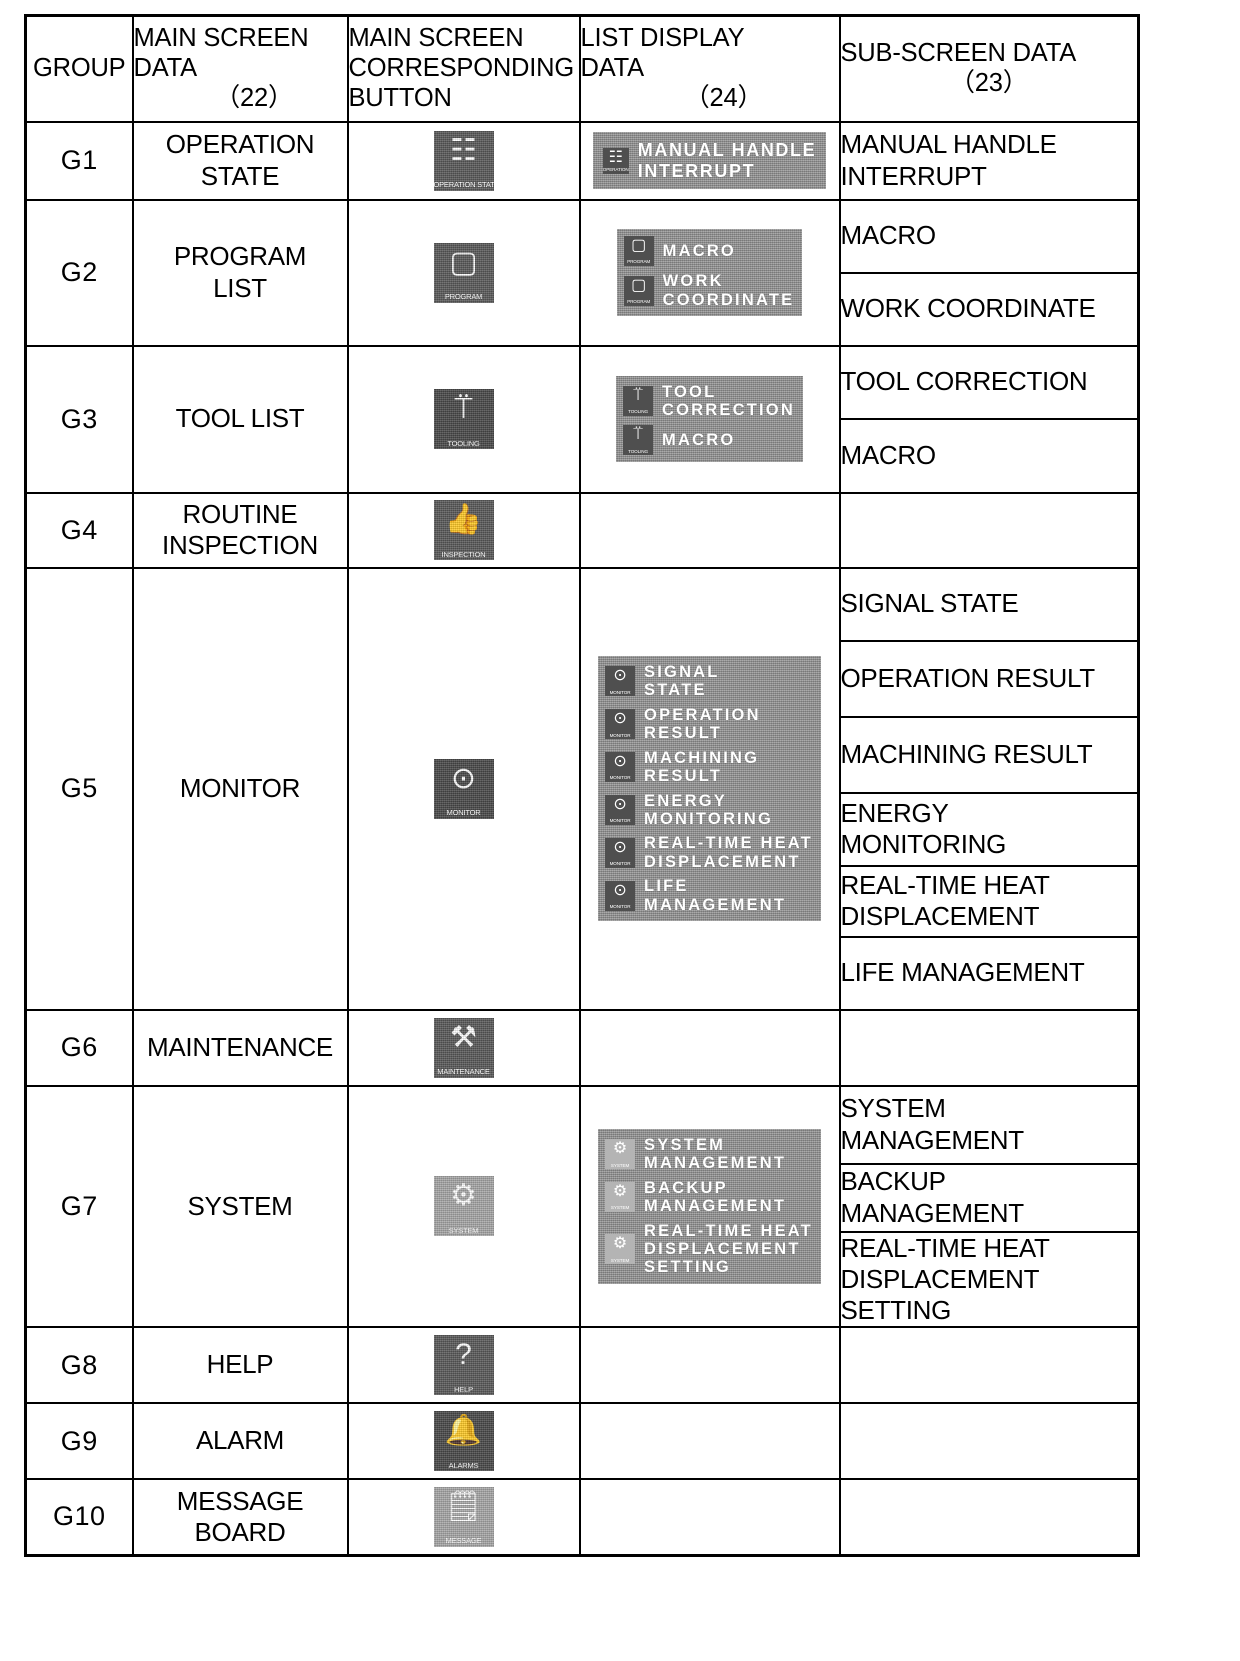 This screenshot has width=1240, height=1661. I want to click on sub-screen-data-label: REAL-TIME HEAT DISPLACEMENT, so click(945, 900).